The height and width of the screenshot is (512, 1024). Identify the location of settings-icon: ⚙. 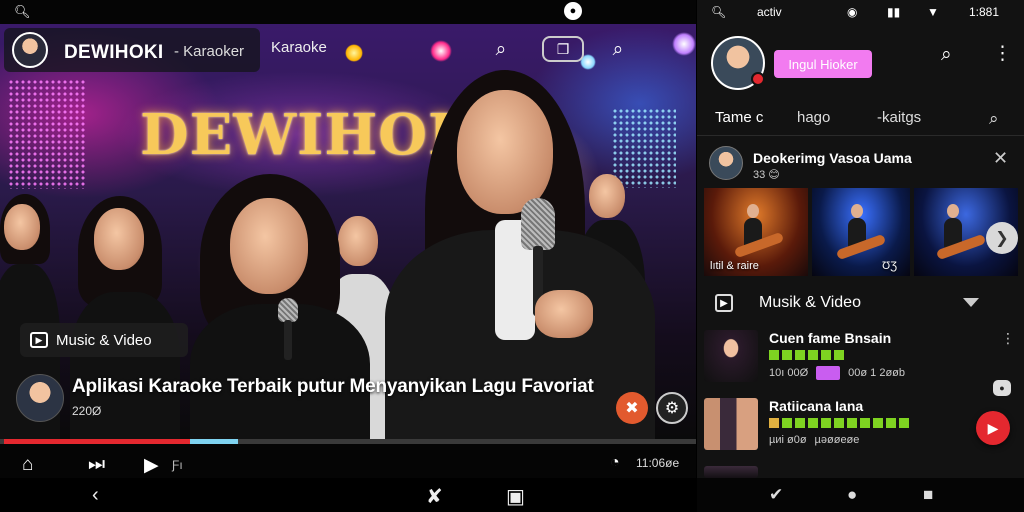
(672, 408).